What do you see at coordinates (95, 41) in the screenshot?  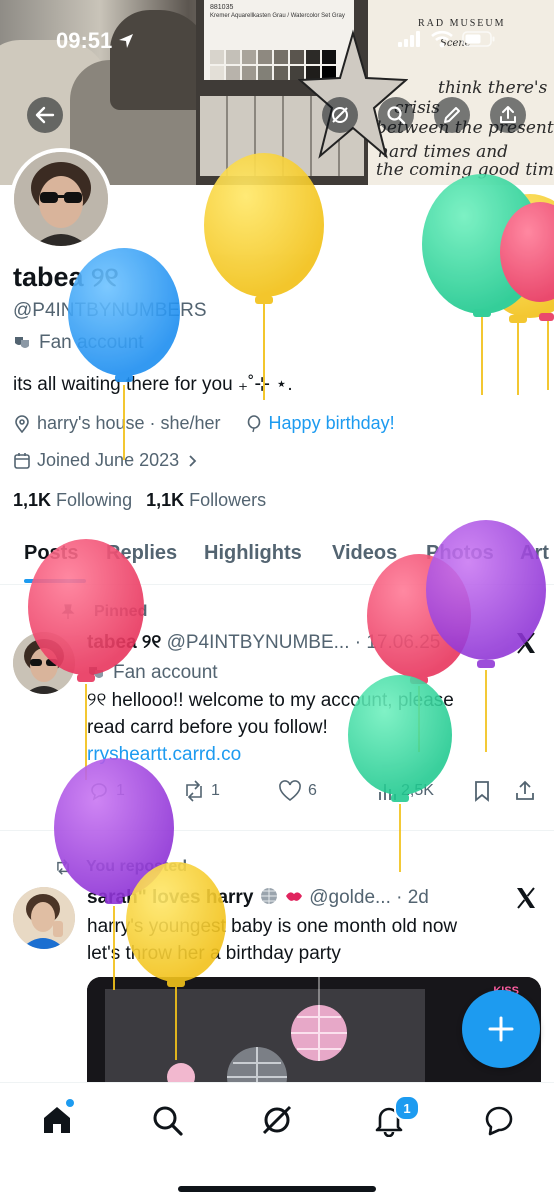 I see `status-time: 09:51` at bounding box center [95, 41].